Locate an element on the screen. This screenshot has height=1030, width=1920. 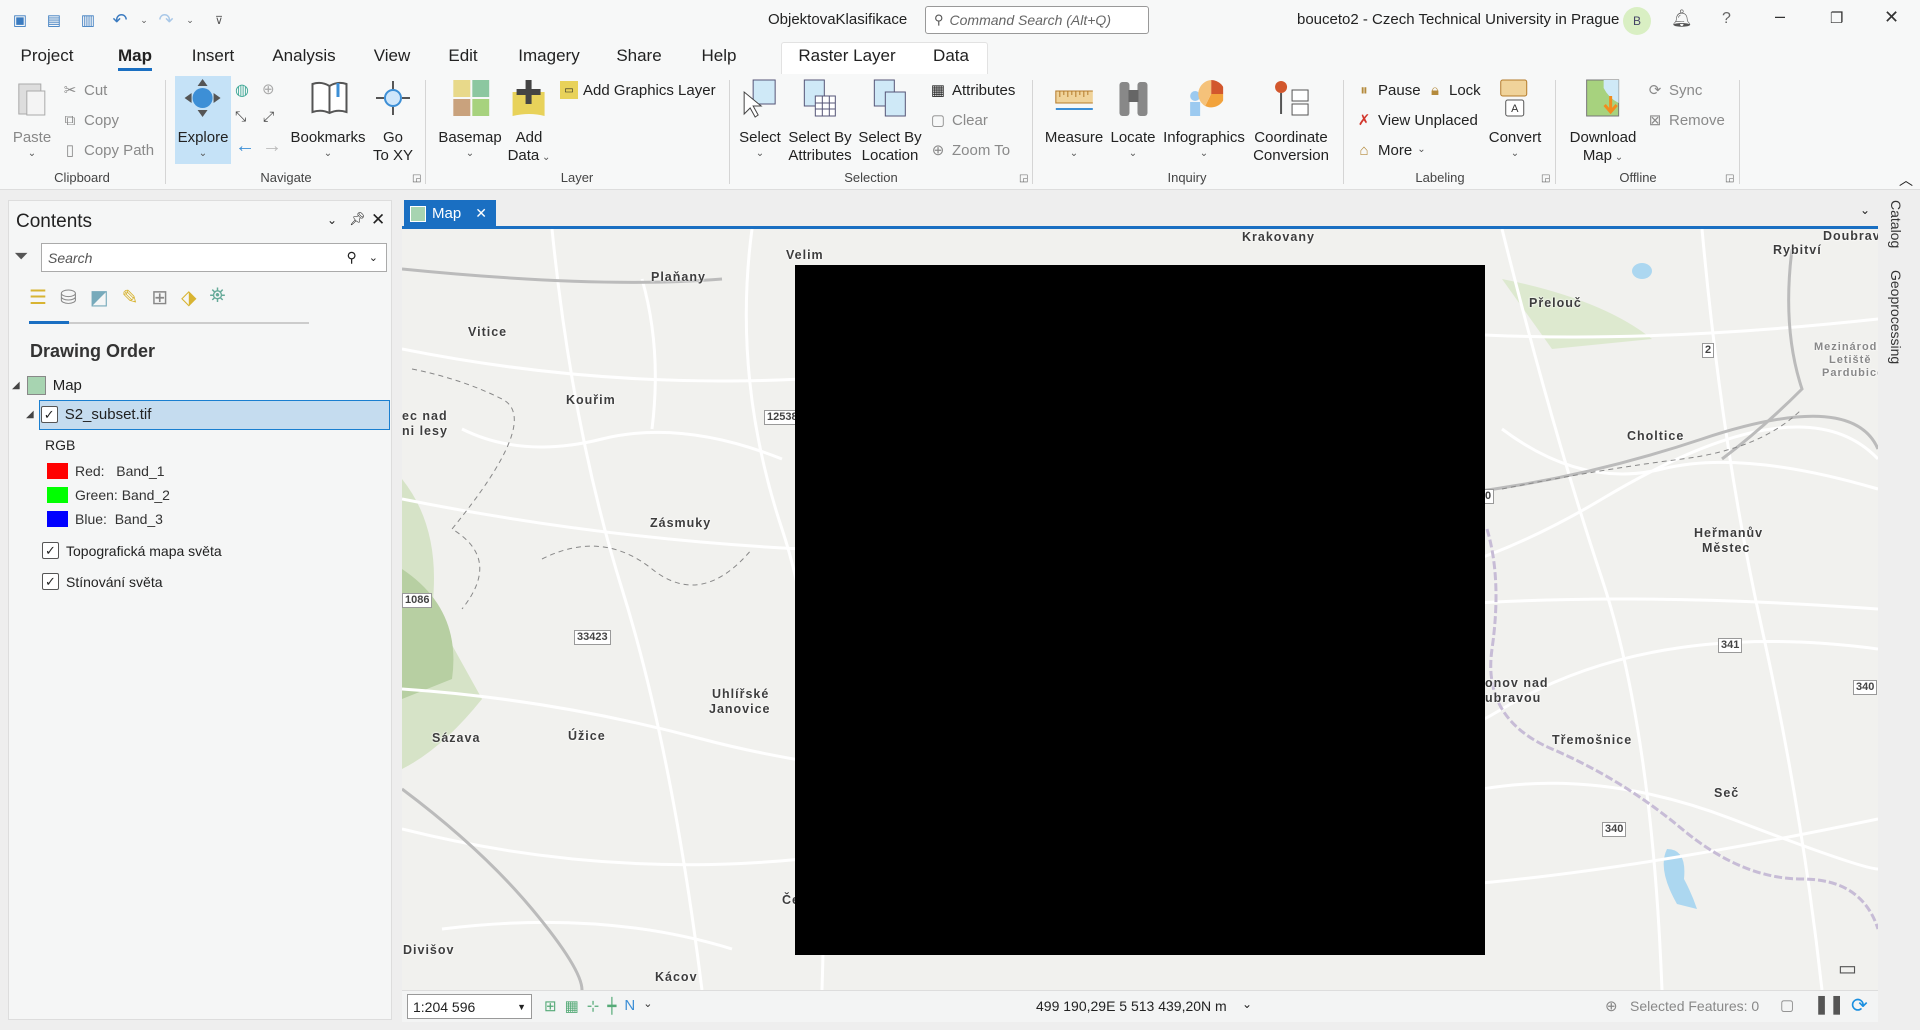
add-graphics-layer-button: ▭ Add Graphics Layer is located at coordinates (638, 90).